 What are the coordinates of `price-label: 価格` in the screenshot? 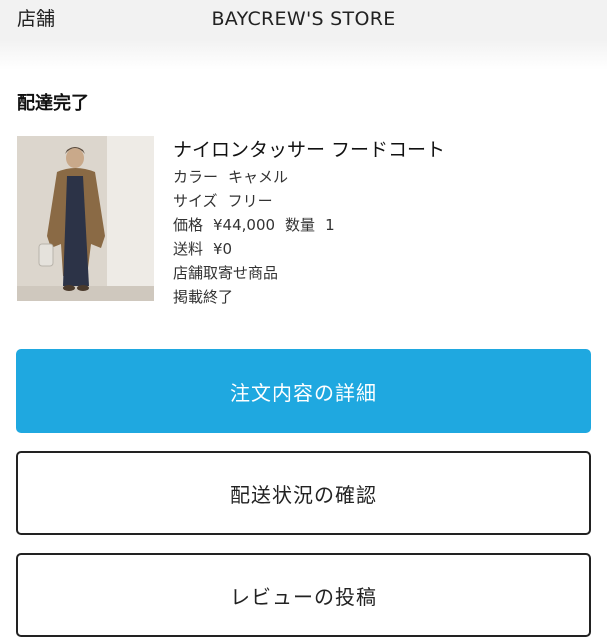 It's located at (188, 225).